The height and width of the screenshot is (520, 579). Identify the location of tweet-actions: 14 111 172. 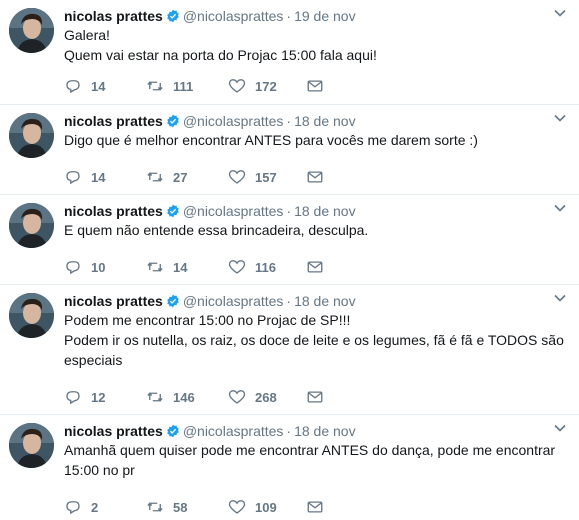
(214, 86).